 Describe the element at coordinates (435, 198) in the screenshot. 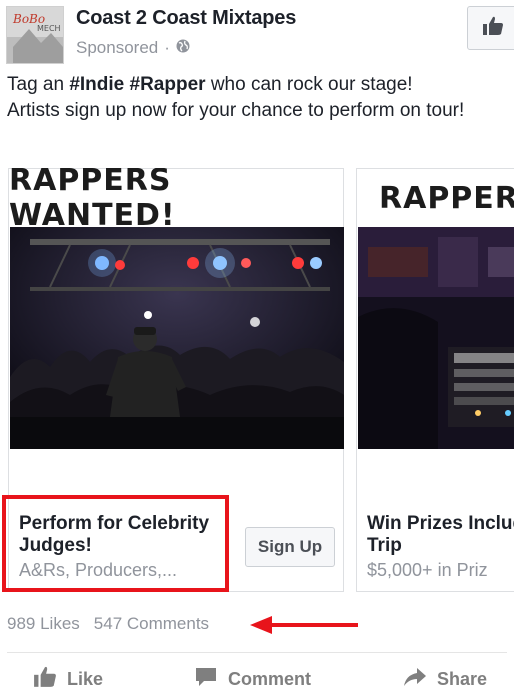

I see `card-headline: RAPPERS` at that location.